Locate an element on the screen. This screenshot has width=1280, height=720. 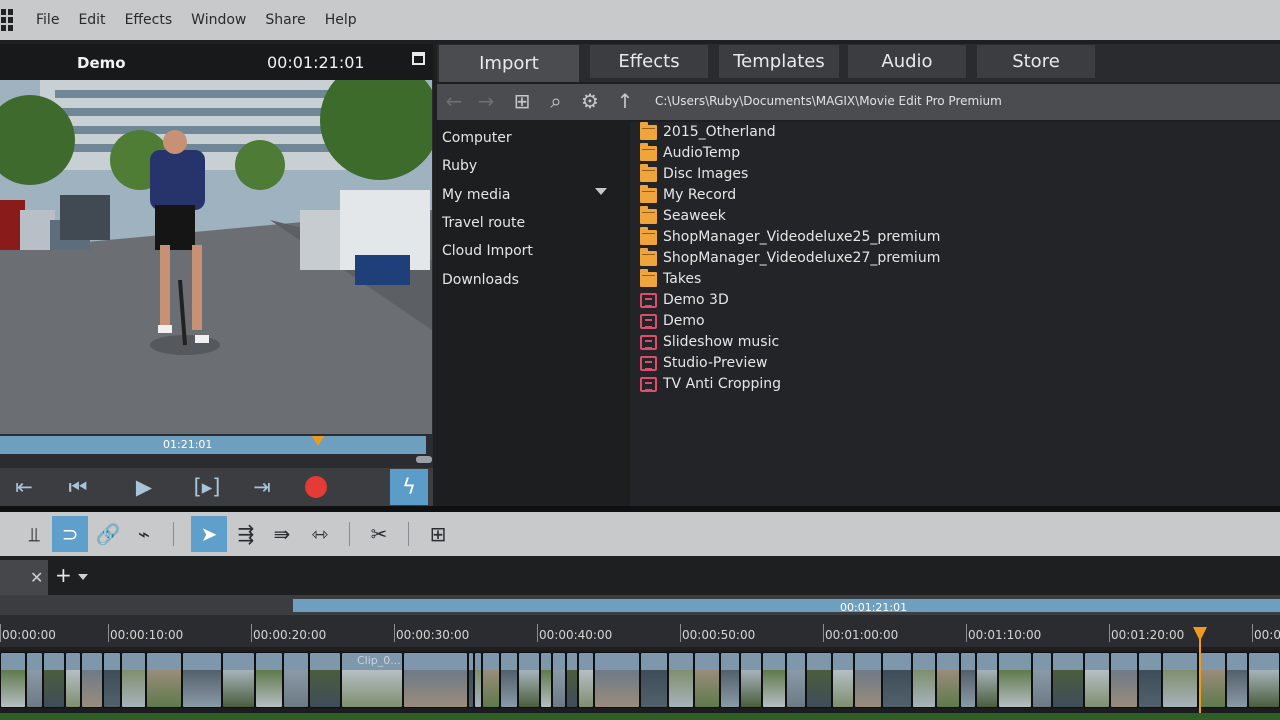
maximize-icon is located at coordinates (418, 58).